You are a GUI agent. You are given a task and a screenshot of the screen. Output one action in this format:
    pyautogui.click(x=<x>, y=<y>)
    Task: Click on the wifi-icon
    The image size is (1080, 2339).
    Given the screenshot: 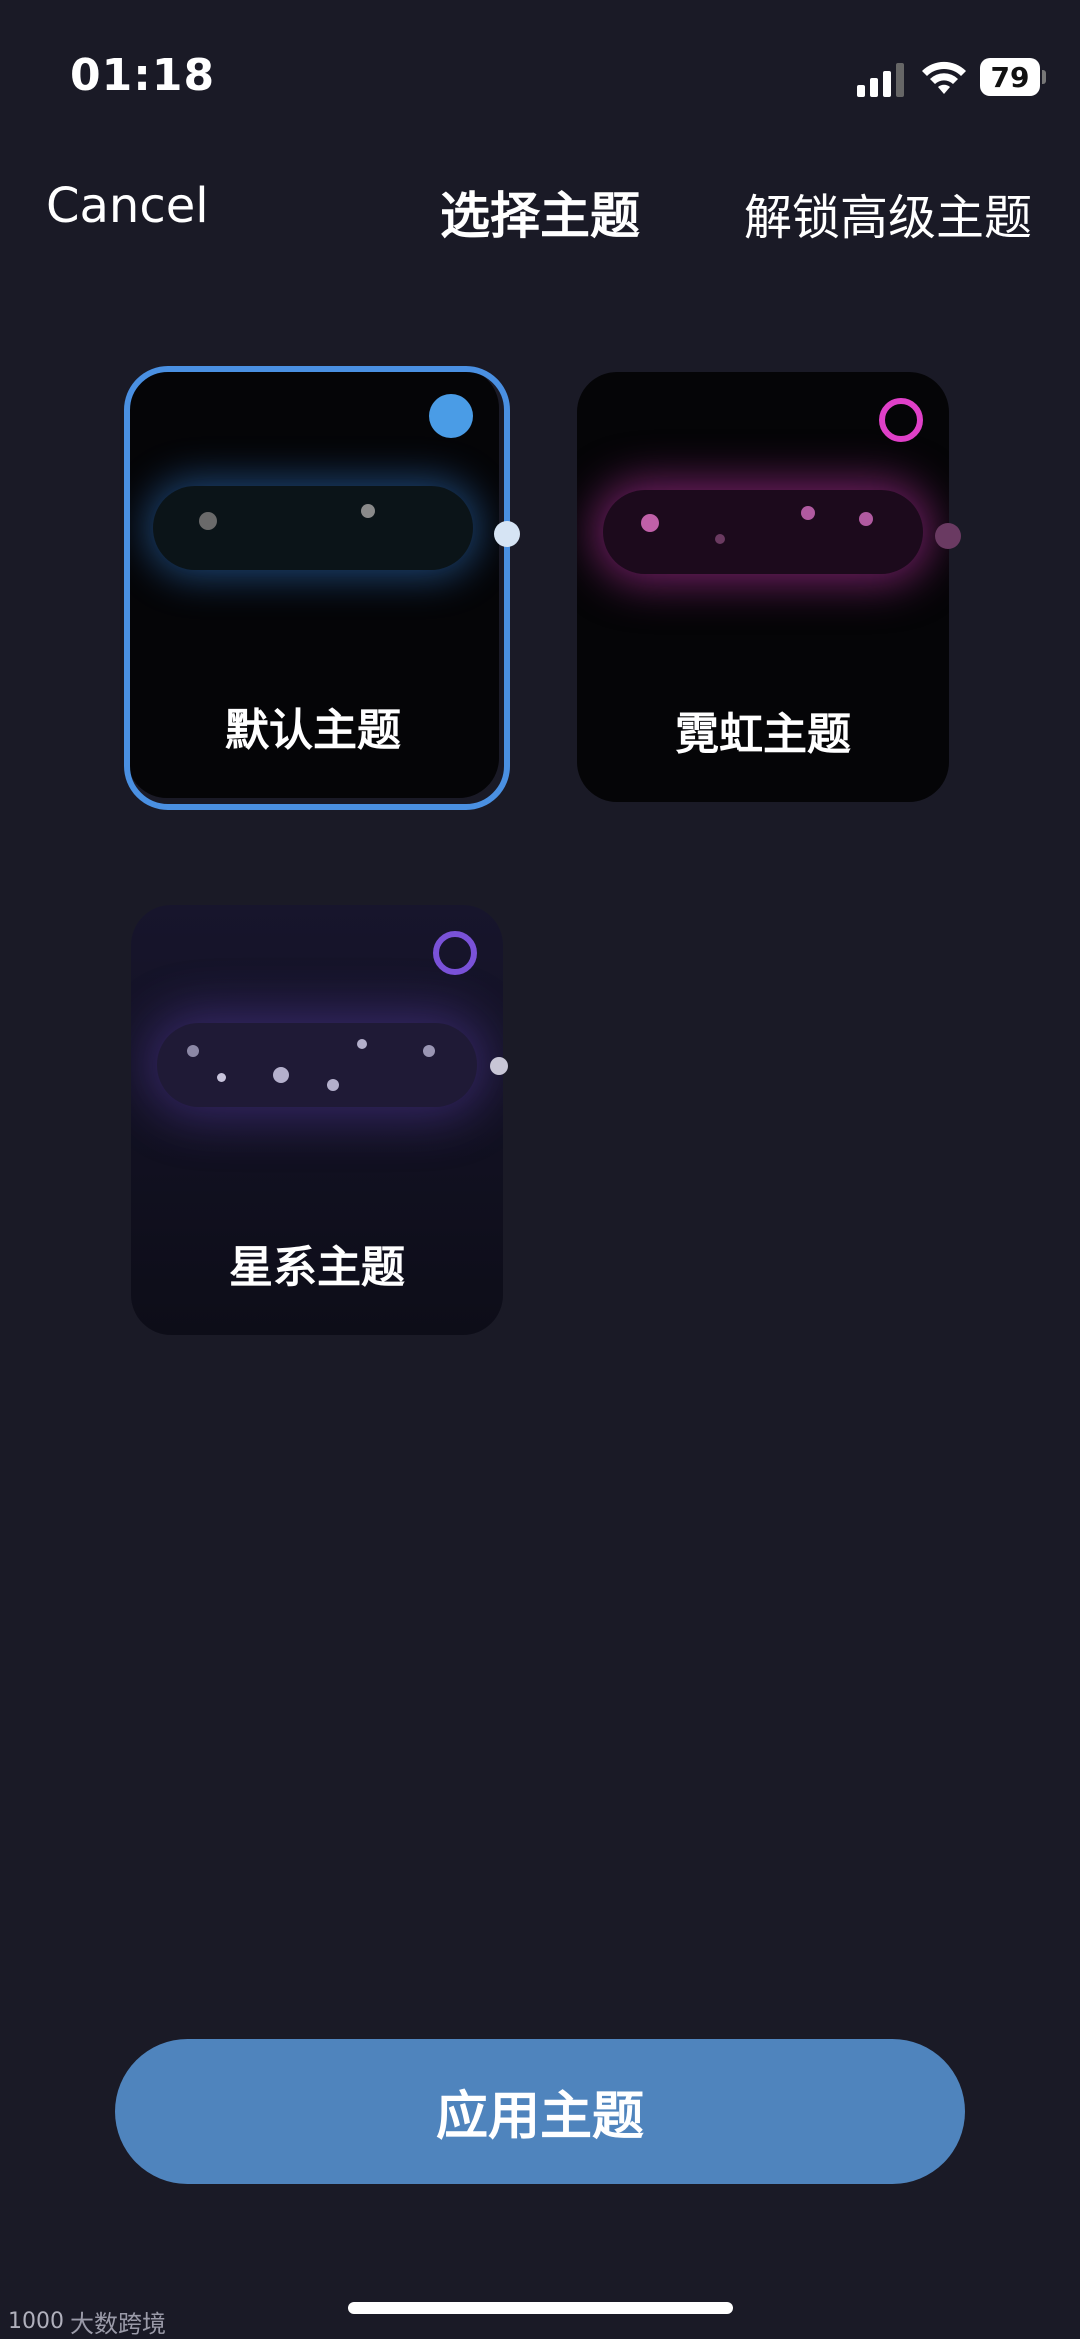 What is the action you would take?
    pyautogui.click(x=944, y=77)
    